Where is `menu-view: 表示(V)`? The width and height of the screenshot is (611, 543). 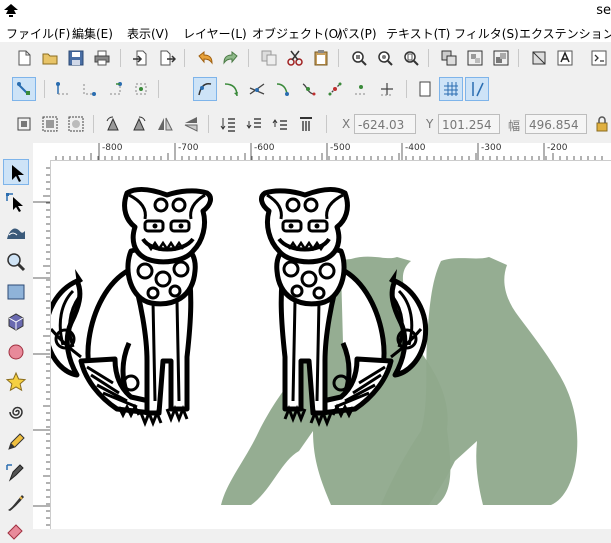
menu-view: 表示(V) is located at coordinates (148, 33).